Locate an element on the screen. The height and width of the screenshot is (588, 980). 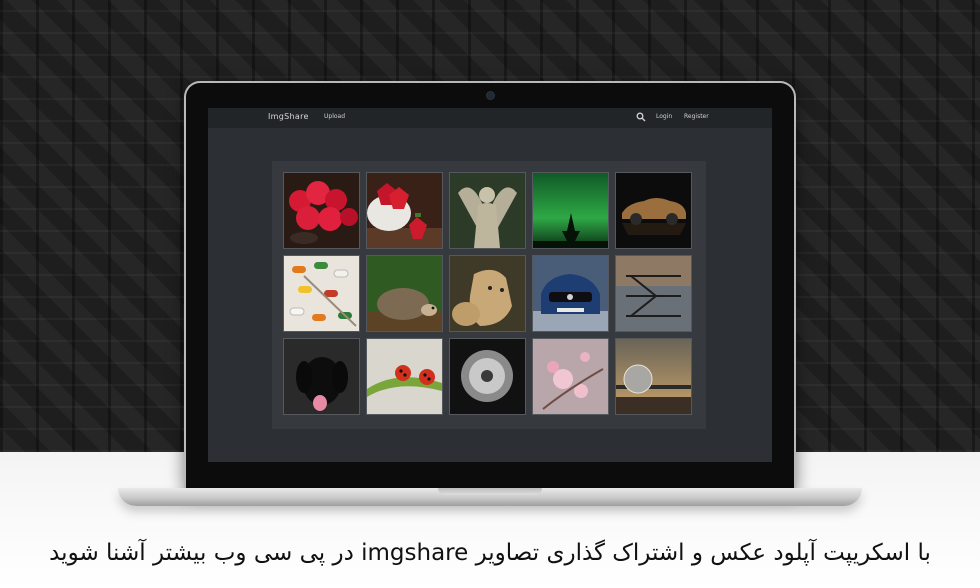
gallery-thumb-strawberries is located at coordinates (404, 210).